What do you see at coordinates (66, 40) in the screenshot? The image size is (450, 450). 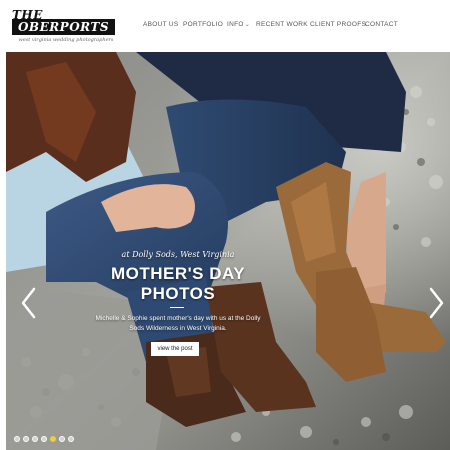 I see `logo-tagline: west virginia wedding photographers` at bounding box center [66, 40].